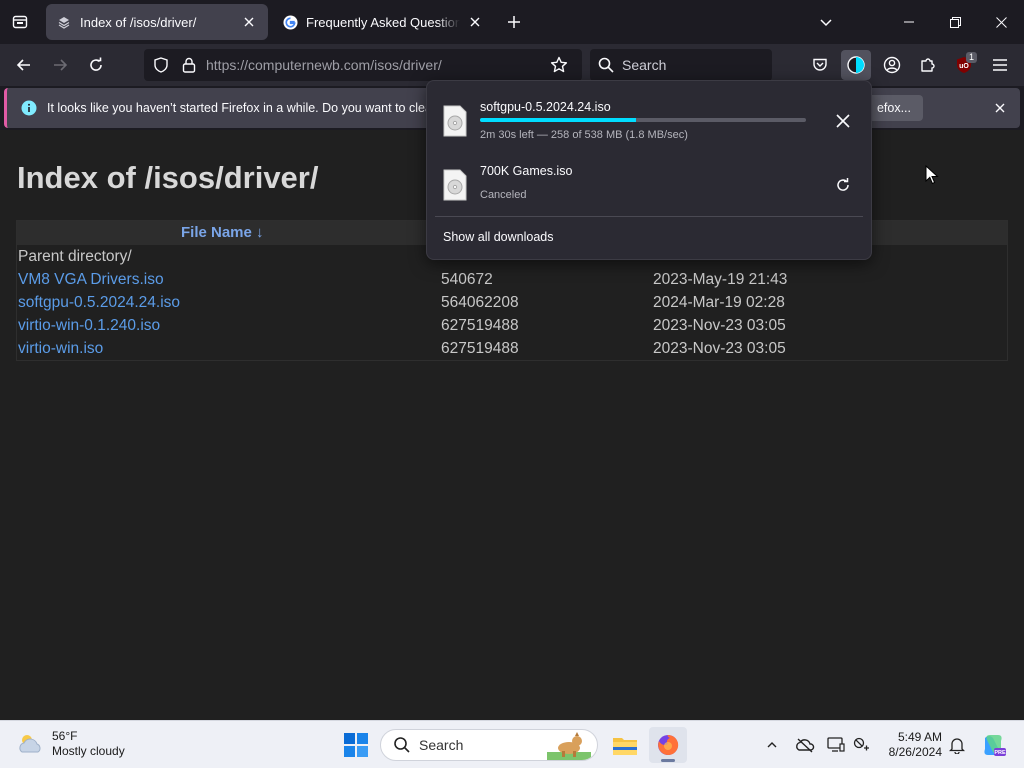  Describe the element at coordinates (644, 65) in the screenshot. I see `search-placeholder: Search` at that location.